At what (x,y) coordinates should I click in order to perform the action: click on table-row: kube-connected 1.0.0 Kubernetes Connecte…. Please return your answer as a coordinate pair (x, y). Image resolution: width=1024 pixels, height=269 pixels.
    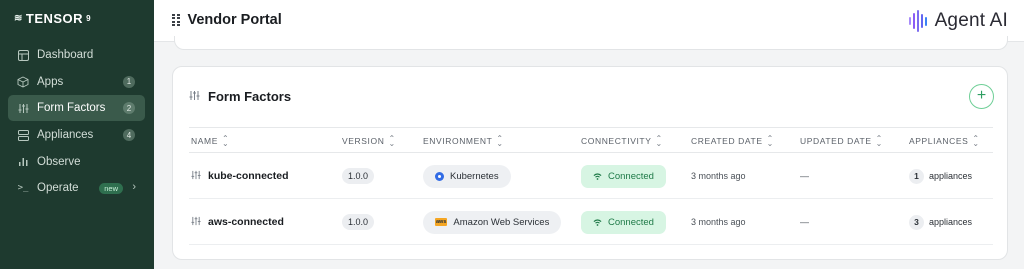
    Looking at the image, I should click on (591, 176).